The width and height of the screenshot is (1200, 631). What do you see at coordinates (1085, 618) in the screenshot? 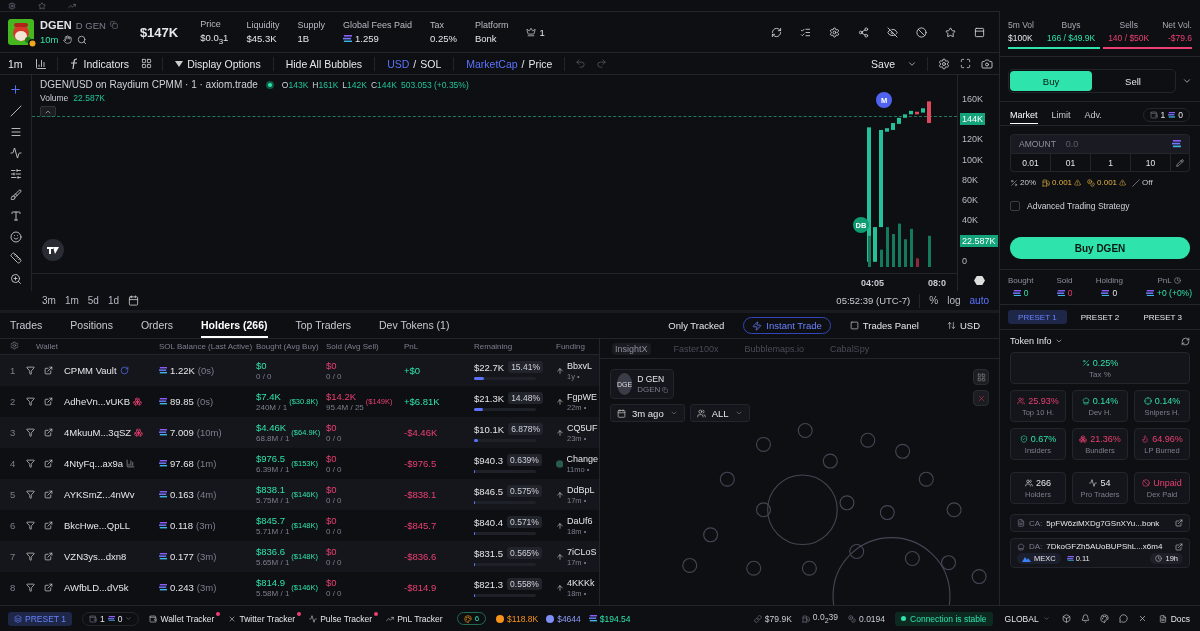
I see `bell-icon` at bounding box center [1085, 618].